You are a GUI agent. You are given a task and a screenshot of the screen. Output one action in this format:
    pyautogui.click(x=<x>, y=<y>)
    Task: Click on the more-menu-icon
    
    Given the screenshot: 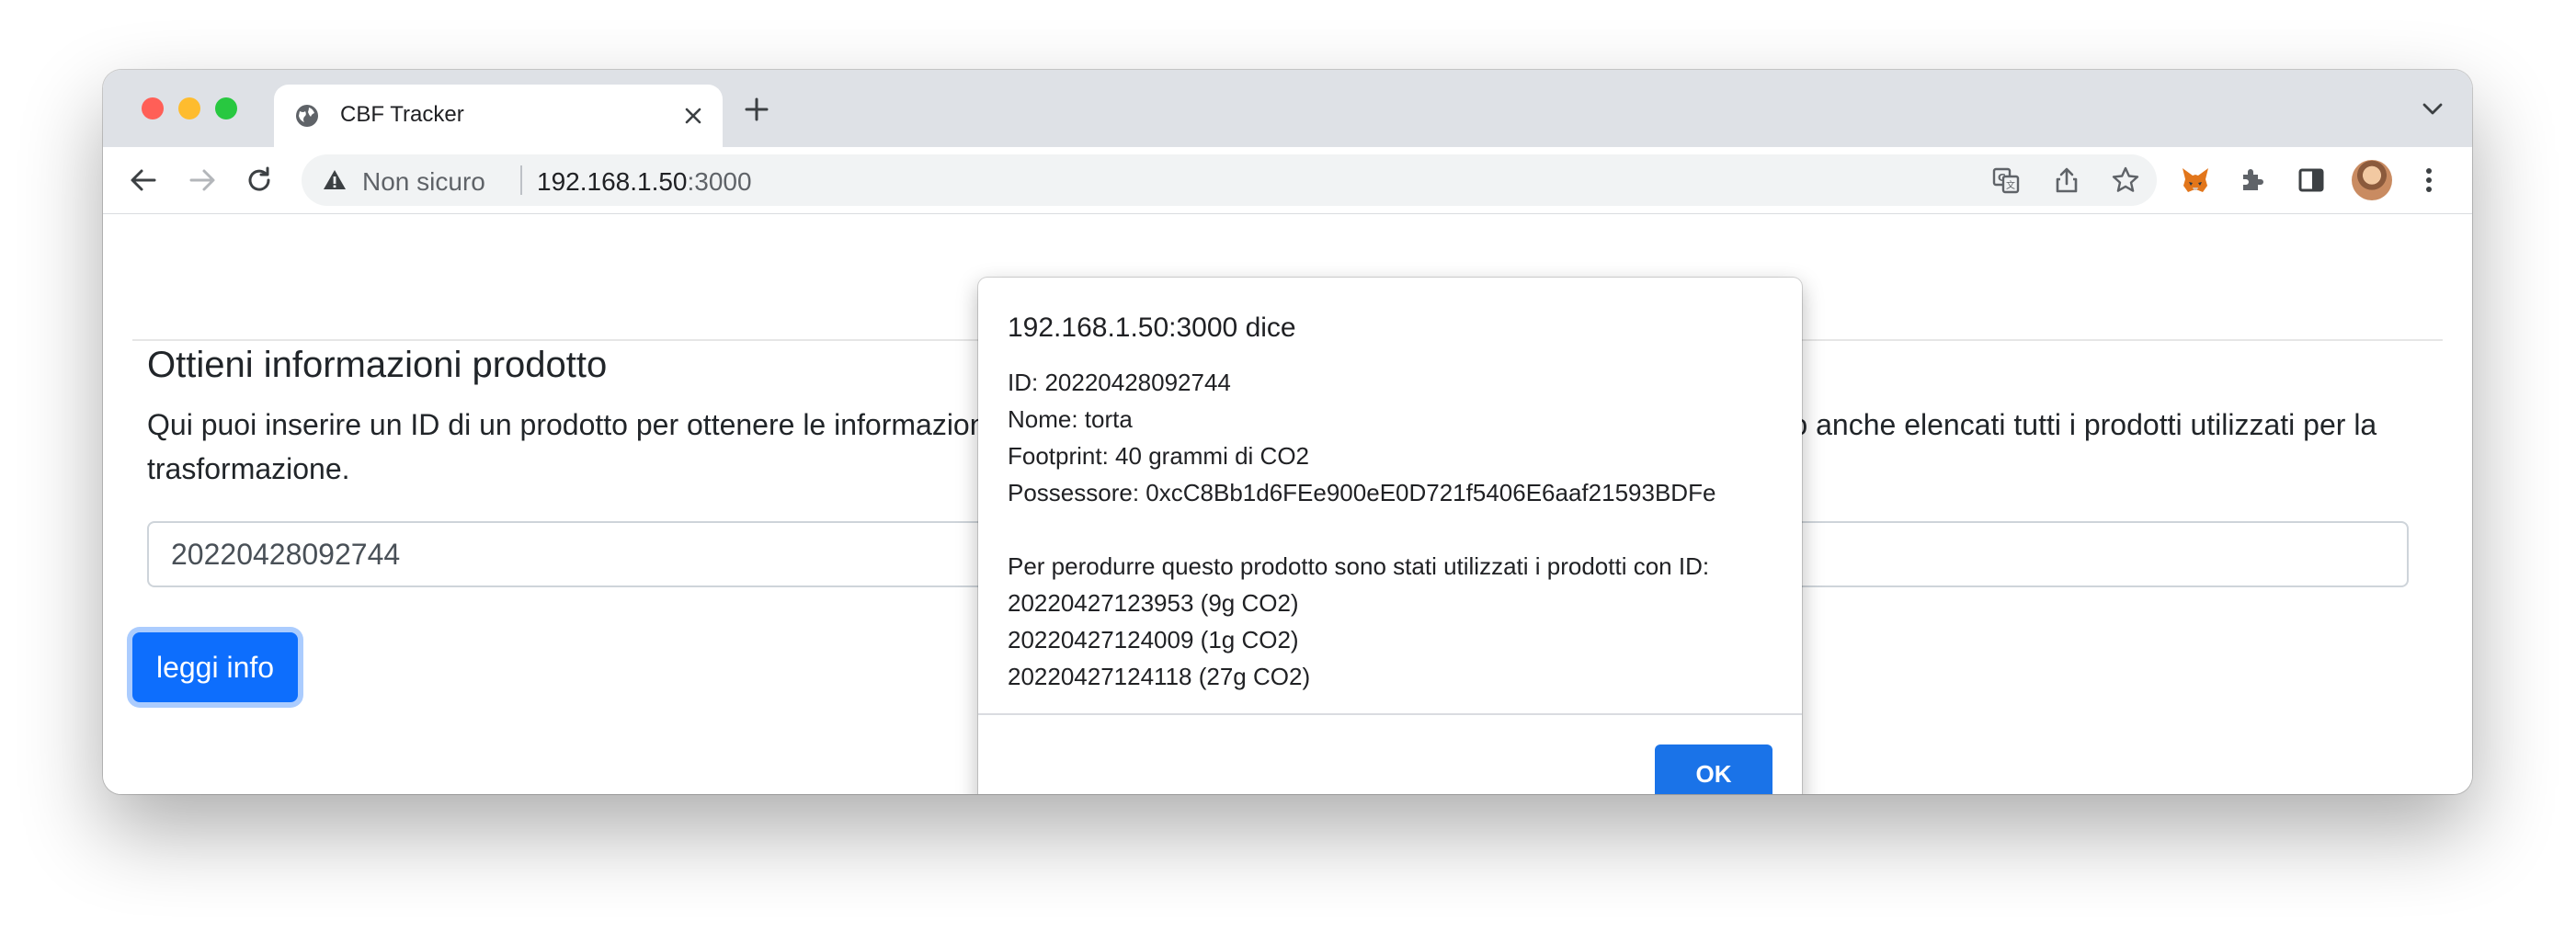 What is the action you would take?
    pyautogui.click(x=2428, y=180)
    